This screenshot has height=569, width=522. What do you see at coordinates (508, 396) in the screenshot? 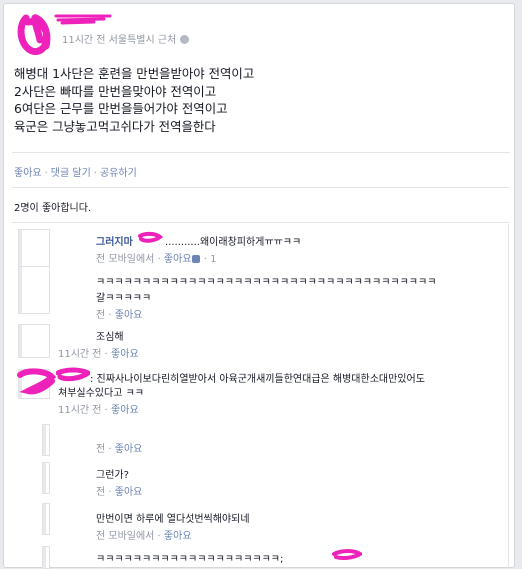
I see `comments-border` at bounding box center [508, 396].